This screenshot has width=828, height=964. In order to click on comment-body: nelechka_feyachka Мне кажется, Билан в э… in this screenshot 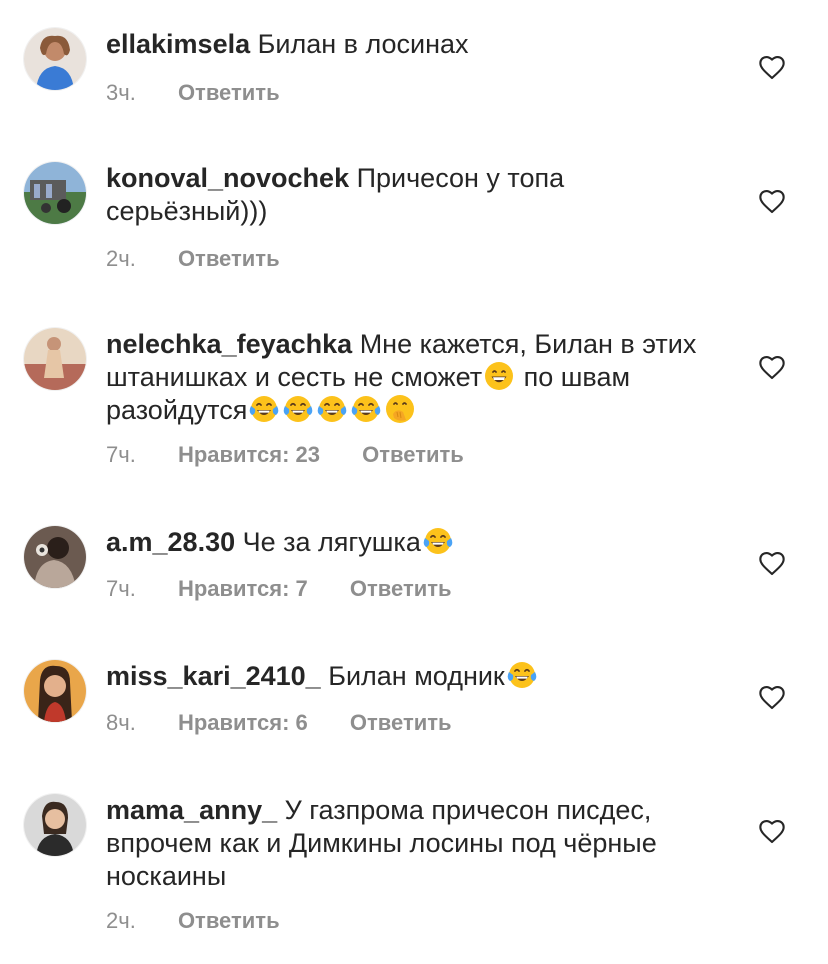, I will do `click(416, 377)`.